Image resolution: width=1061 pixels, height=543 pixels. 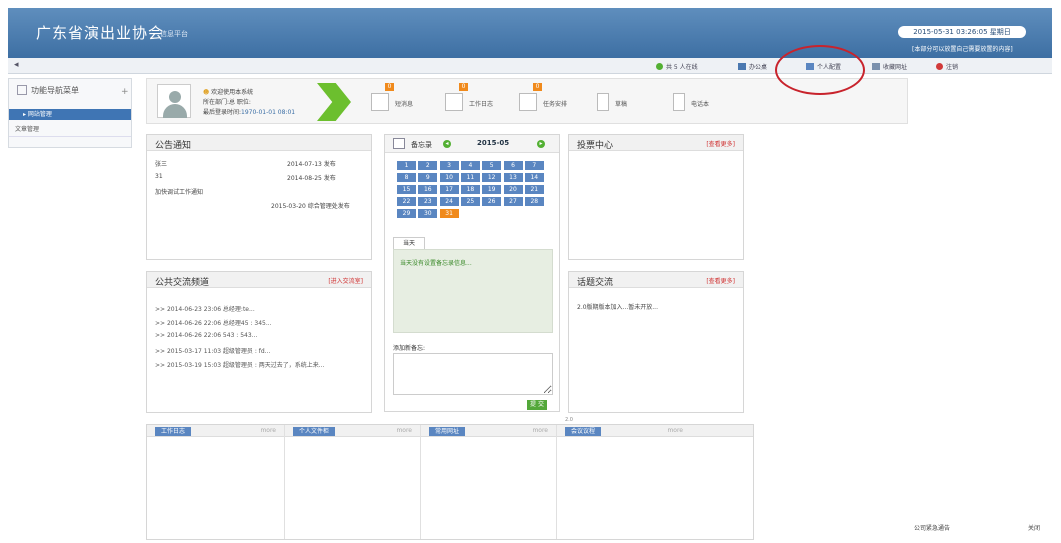 What do you see at coordinates (353, 482) in the screenshot?
I see `bottom-panel-files: 个人文件柜 more` at bounding box center [353, 482].